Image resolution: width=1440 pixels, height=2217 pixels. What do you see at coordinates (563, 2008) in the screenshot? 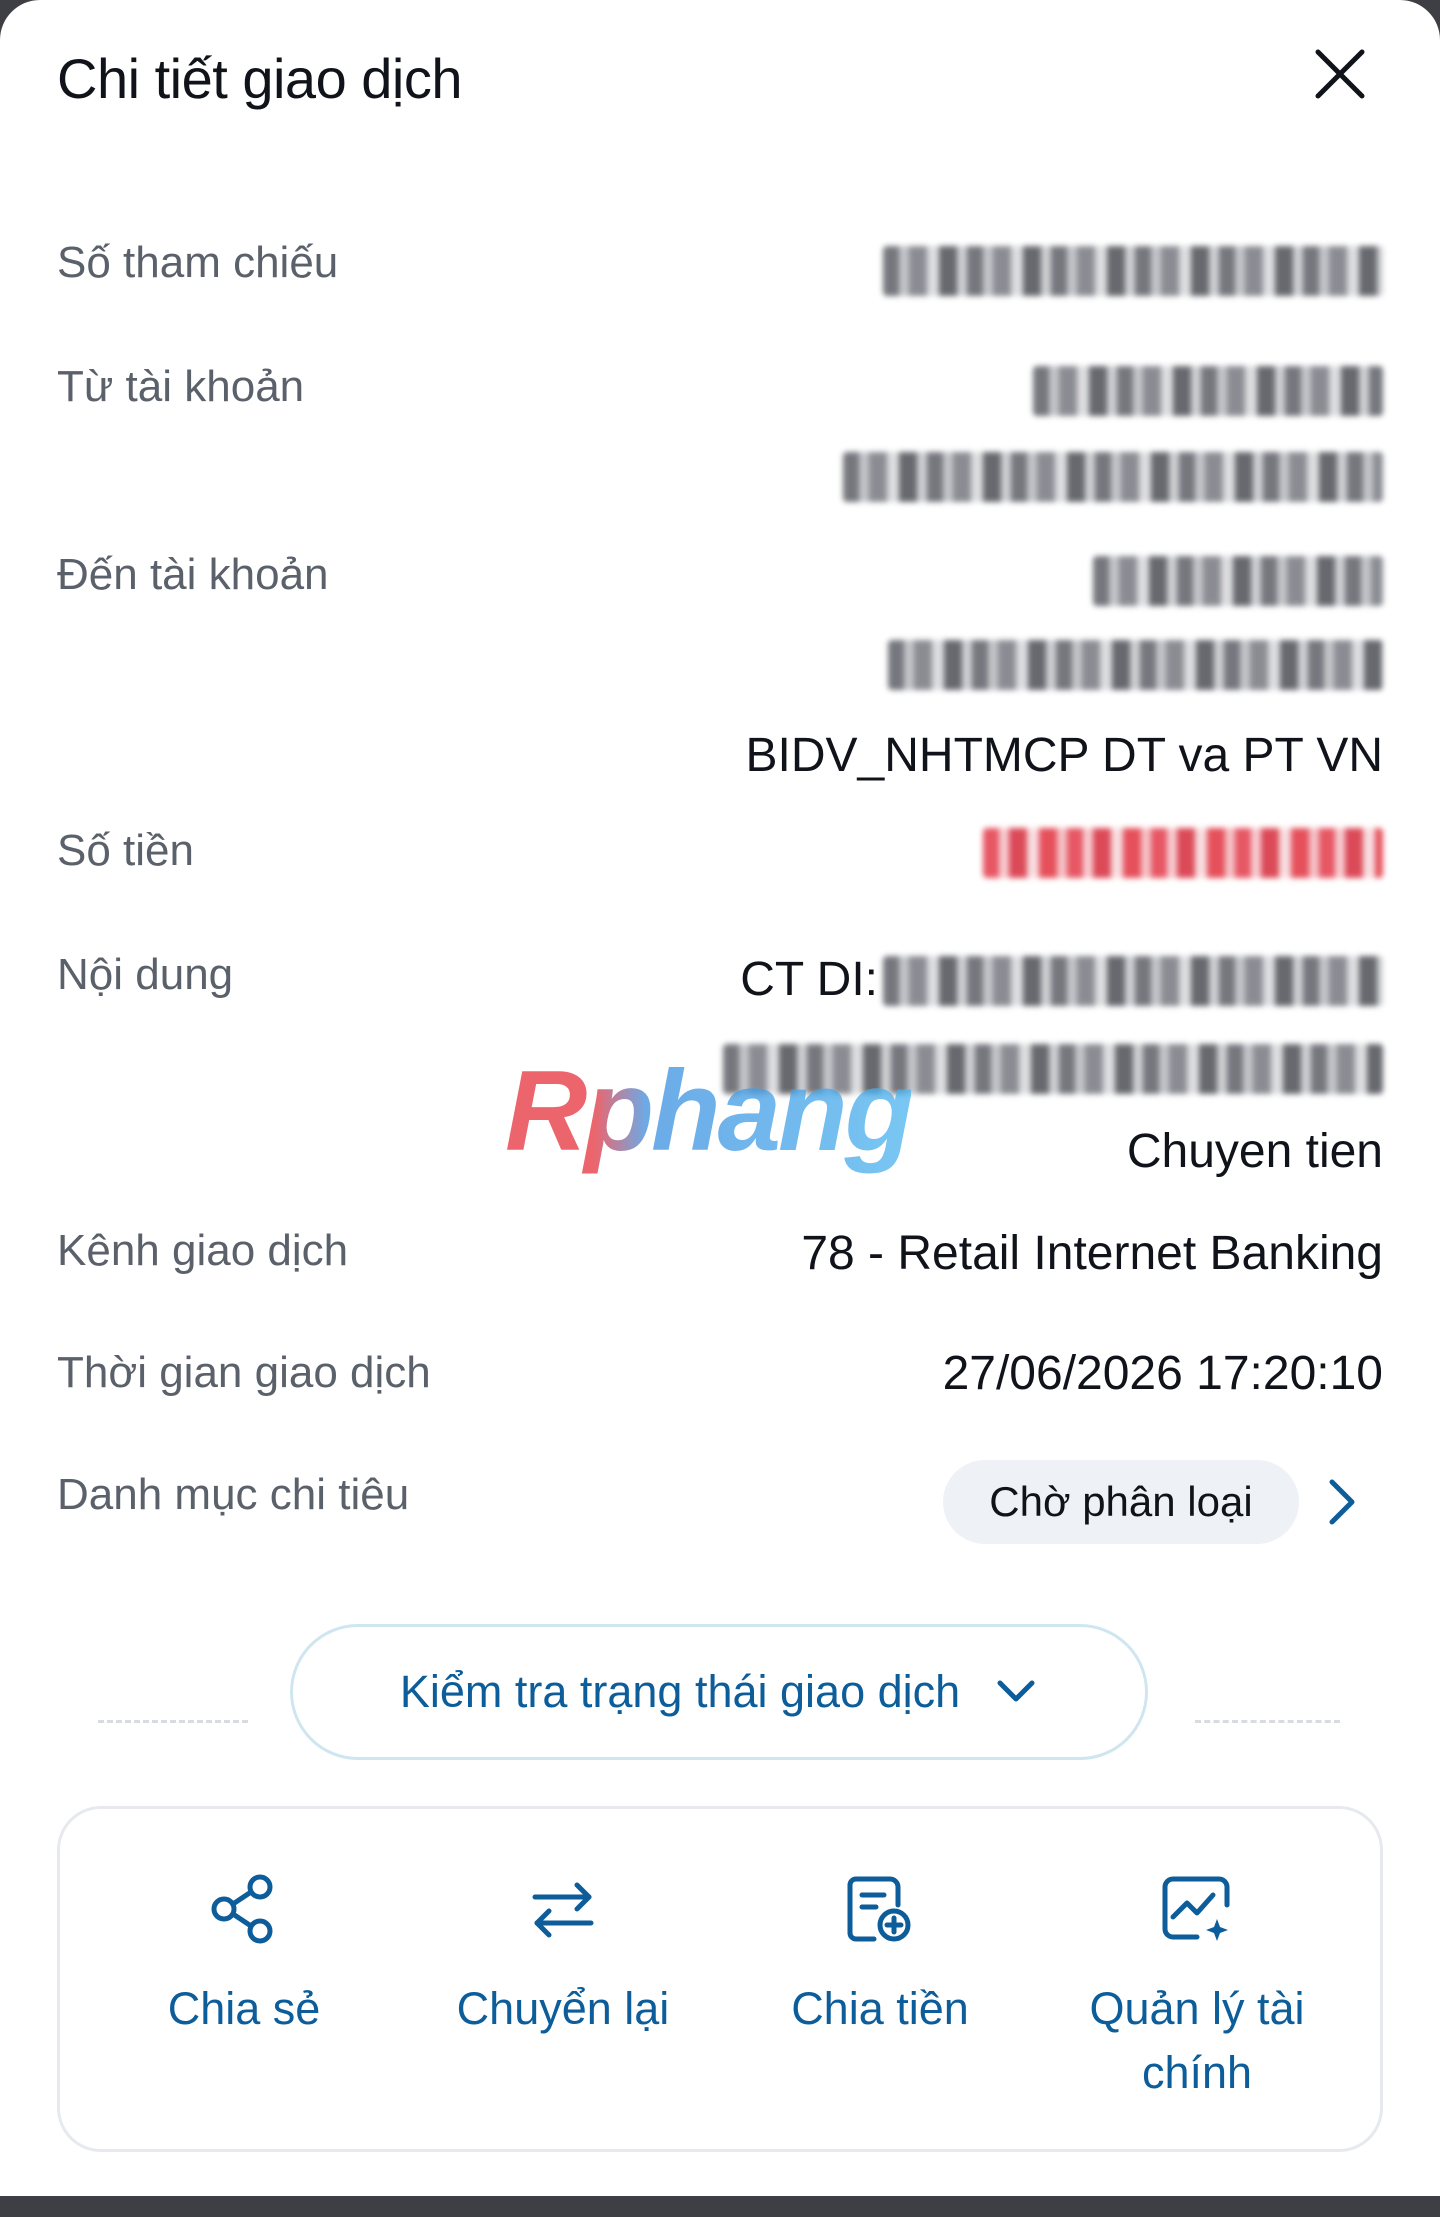
I see `transfer-again-label: Chuyển lại` at bounding box center [563, 2008].